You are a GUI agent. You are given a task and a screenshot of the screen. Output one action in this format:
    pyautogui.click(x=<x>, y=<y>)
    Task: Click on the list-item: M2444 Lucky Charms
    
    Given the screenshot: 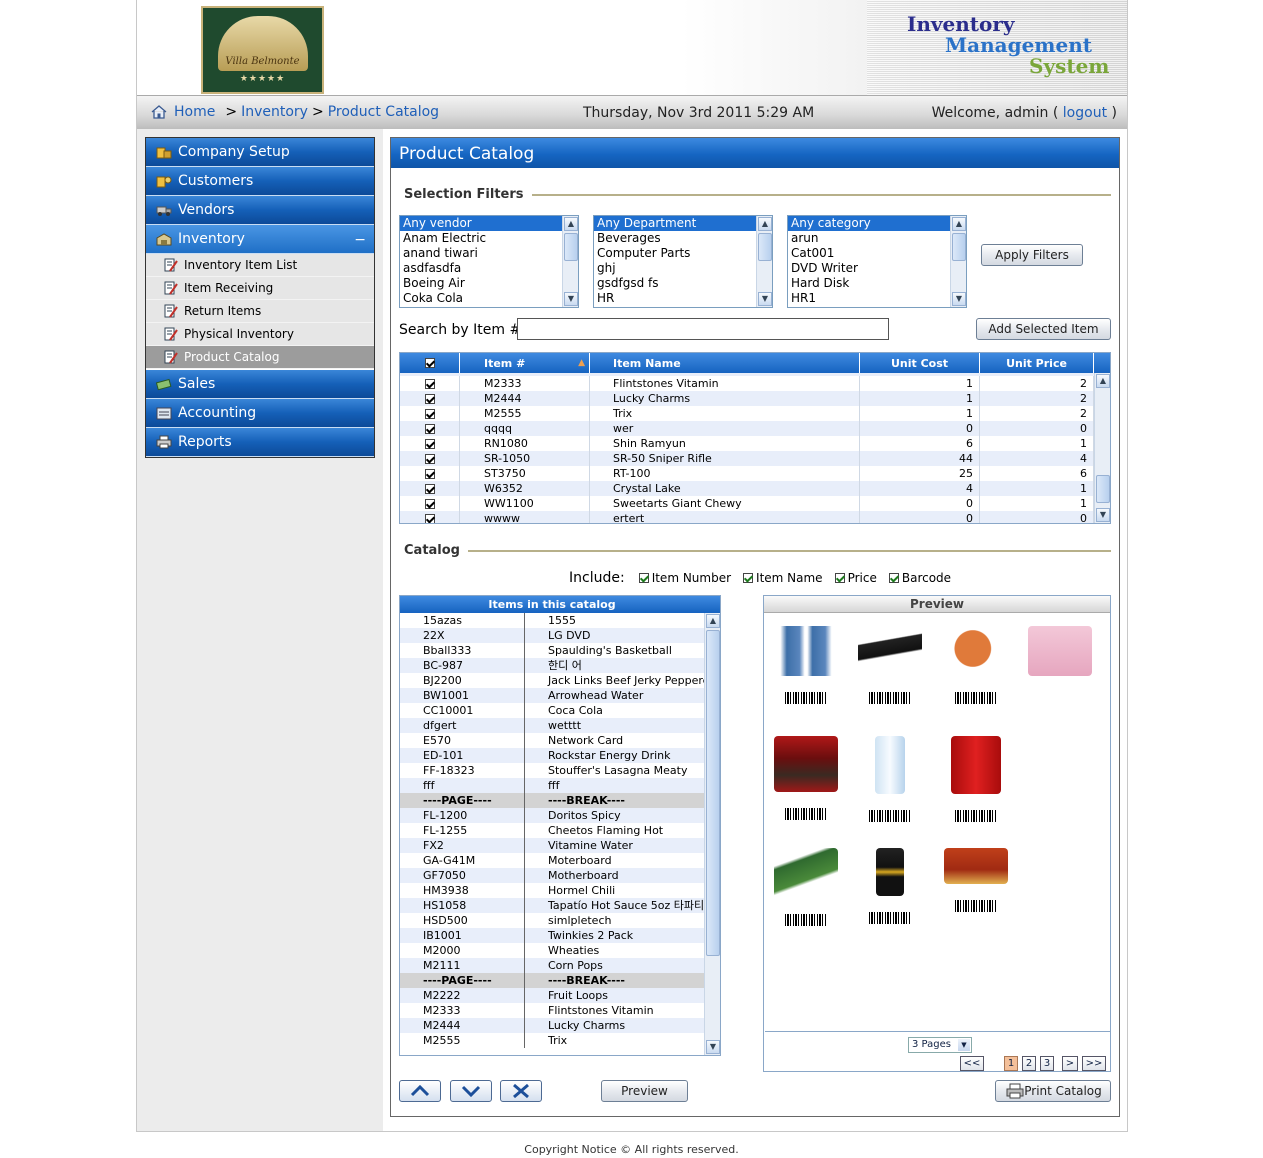 What is the action you would take?
    pyautogui.click(x=560, y=1025)
    